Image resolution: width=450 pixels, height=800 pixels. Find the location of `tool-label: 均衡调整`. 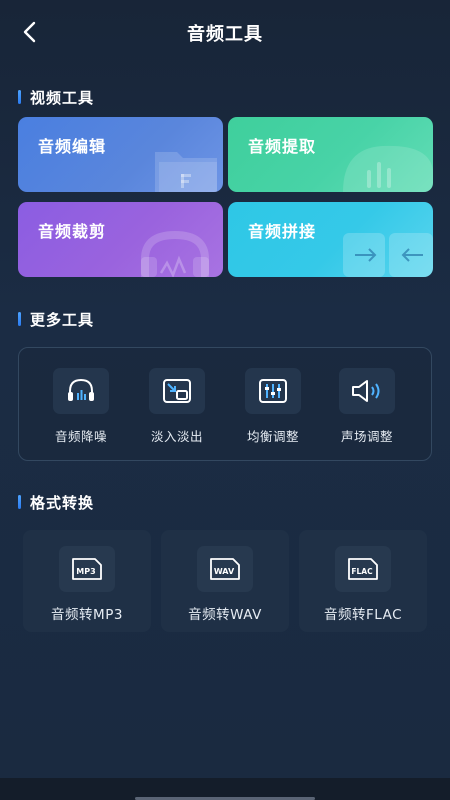

tool-label: 均衡调整 is located at coordinates (272, 436).